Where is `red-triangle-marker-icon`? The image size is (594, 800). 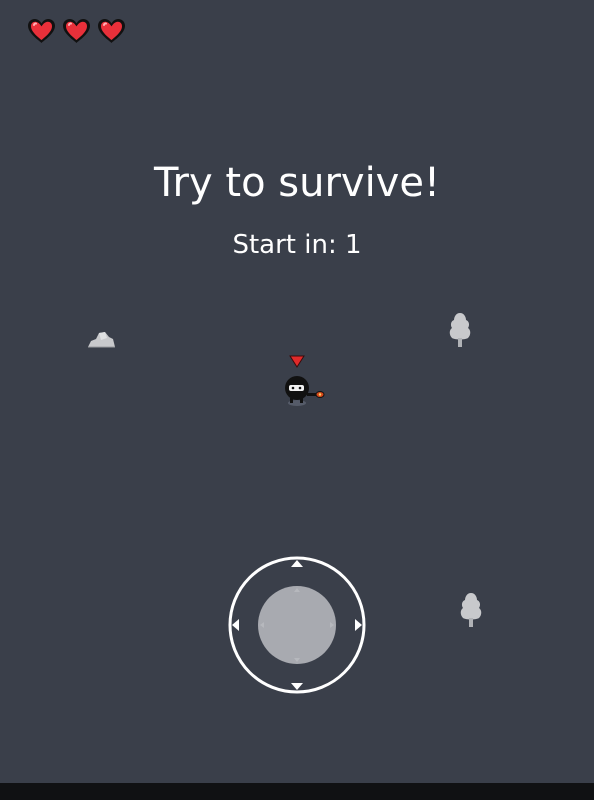 red-triangle-marker-icon is located at coordinates (297, 361).